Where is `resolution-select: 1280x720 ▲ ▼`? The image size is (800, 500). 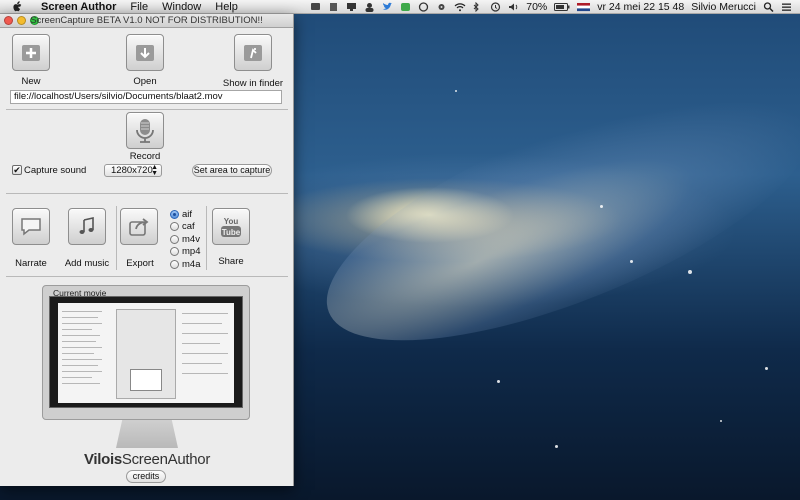 resolution-select: 1280x720 ▲ ▼ is located at coordinates (133, 170).